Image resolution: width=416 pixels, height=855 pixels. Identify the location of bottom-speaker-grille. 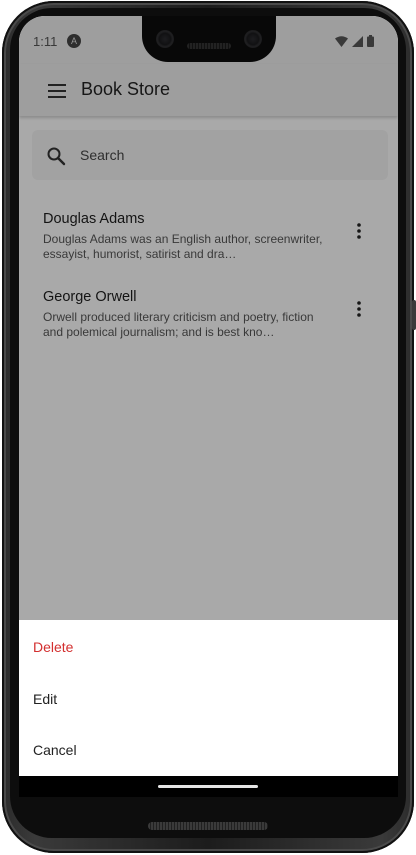
(208, 826).